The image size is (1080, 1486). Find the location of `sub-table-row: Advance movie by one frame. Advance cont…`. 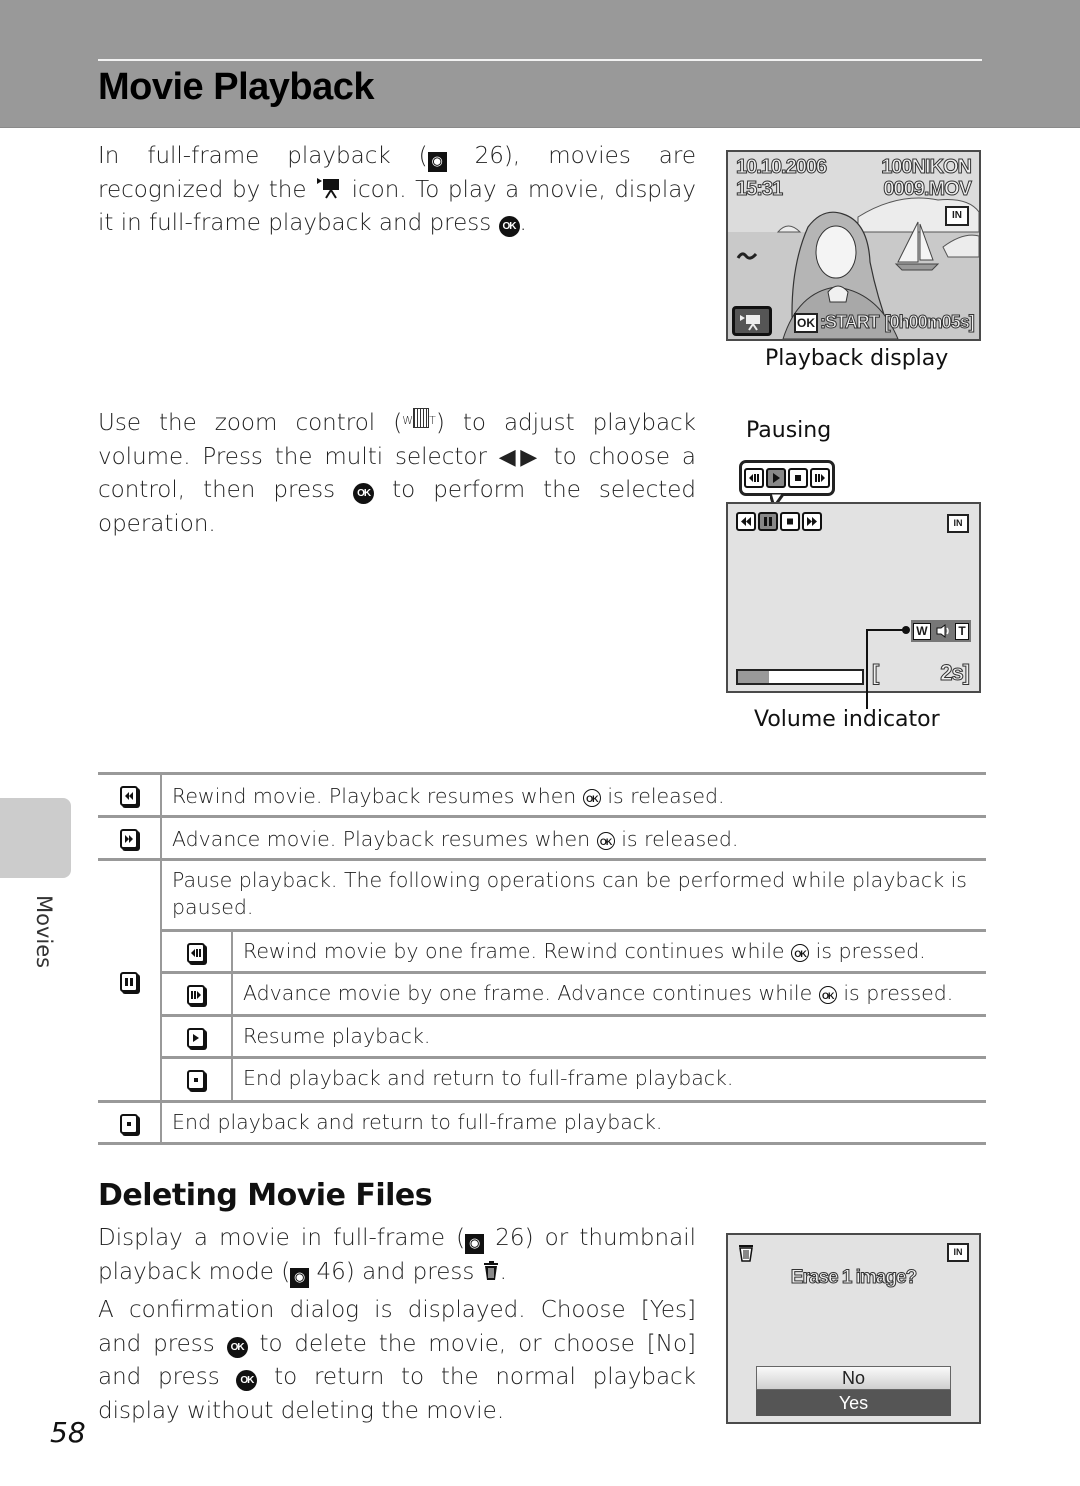

sub-table-row: Advance movie by one frame. Advance cont… is located at coordinates (573, 993).